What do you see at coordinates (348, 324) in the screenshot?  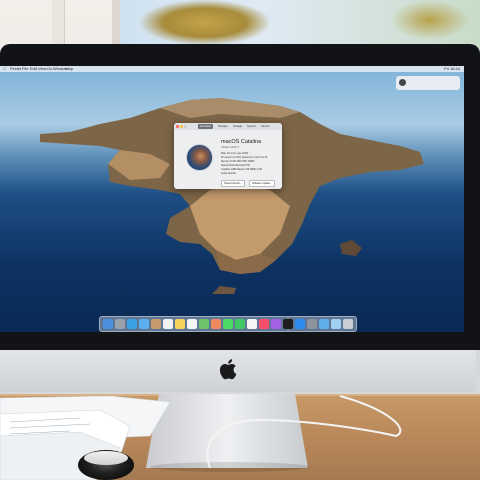 I see `trash-icon` at bounding box center [348, 324].